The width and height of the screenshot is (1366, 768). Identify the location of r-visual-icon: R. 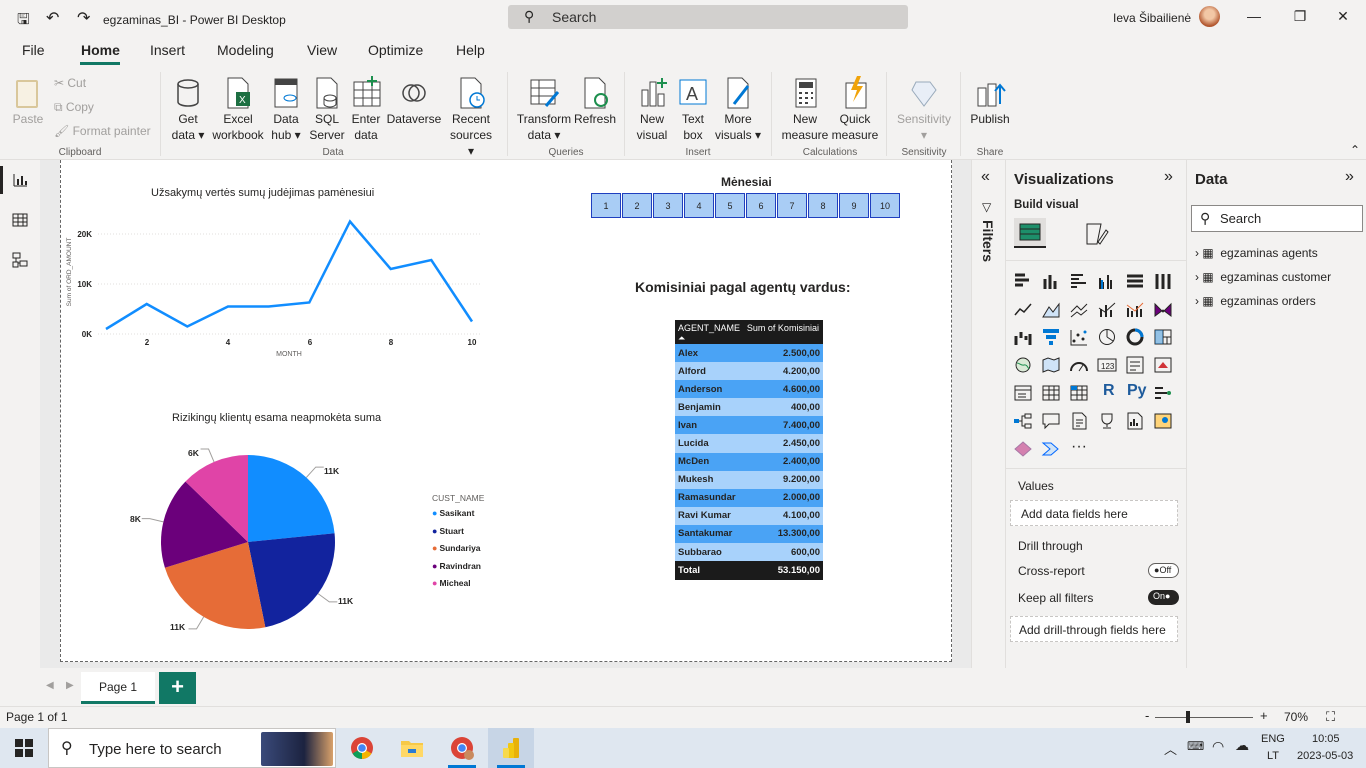
(1113, 391).